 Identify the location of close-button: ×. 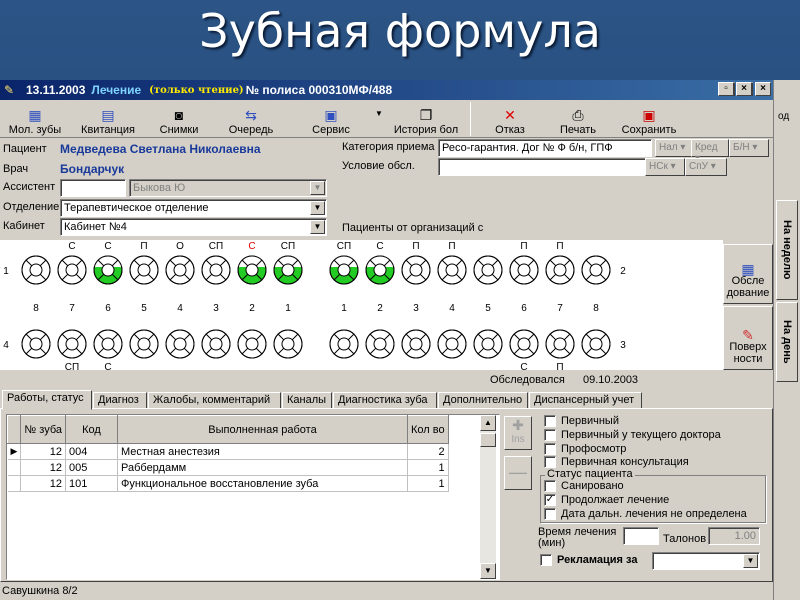
(763, 89).